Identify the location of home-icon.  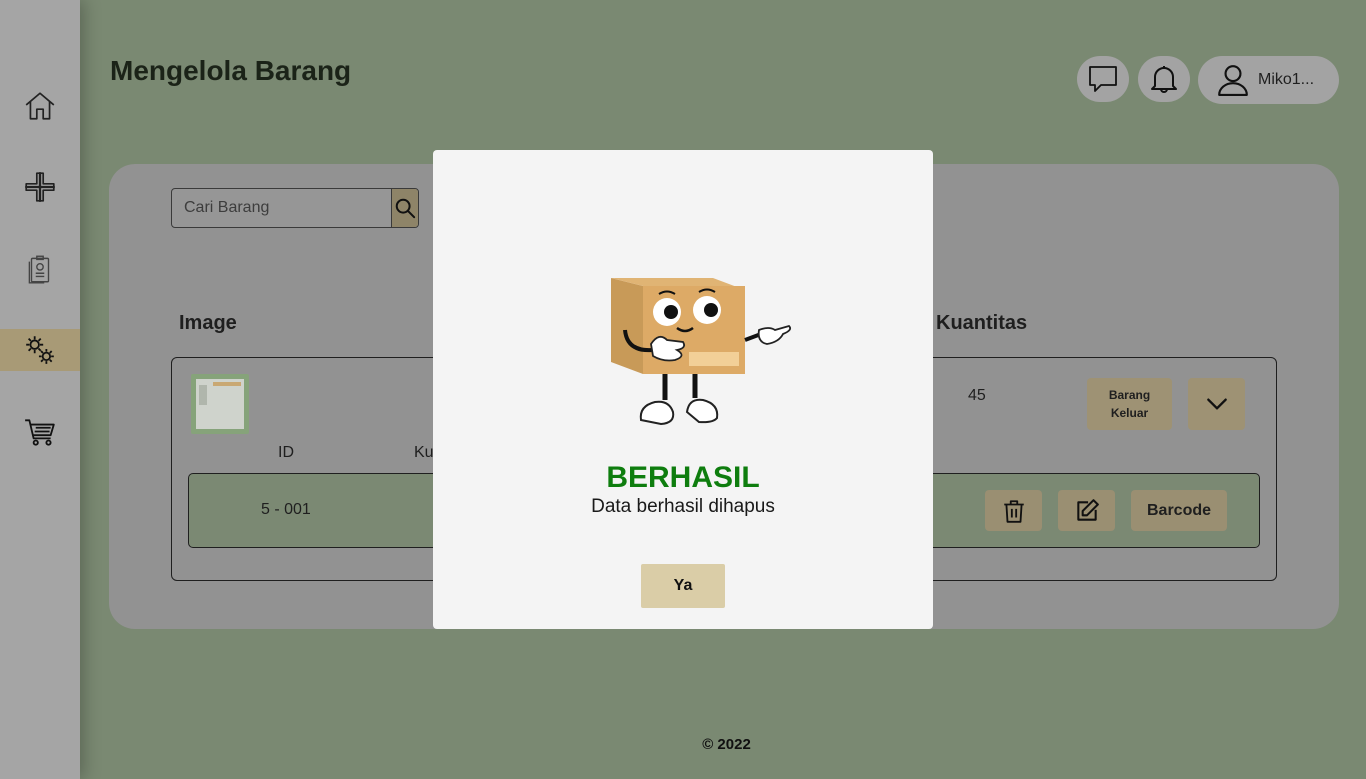
(40, 106).